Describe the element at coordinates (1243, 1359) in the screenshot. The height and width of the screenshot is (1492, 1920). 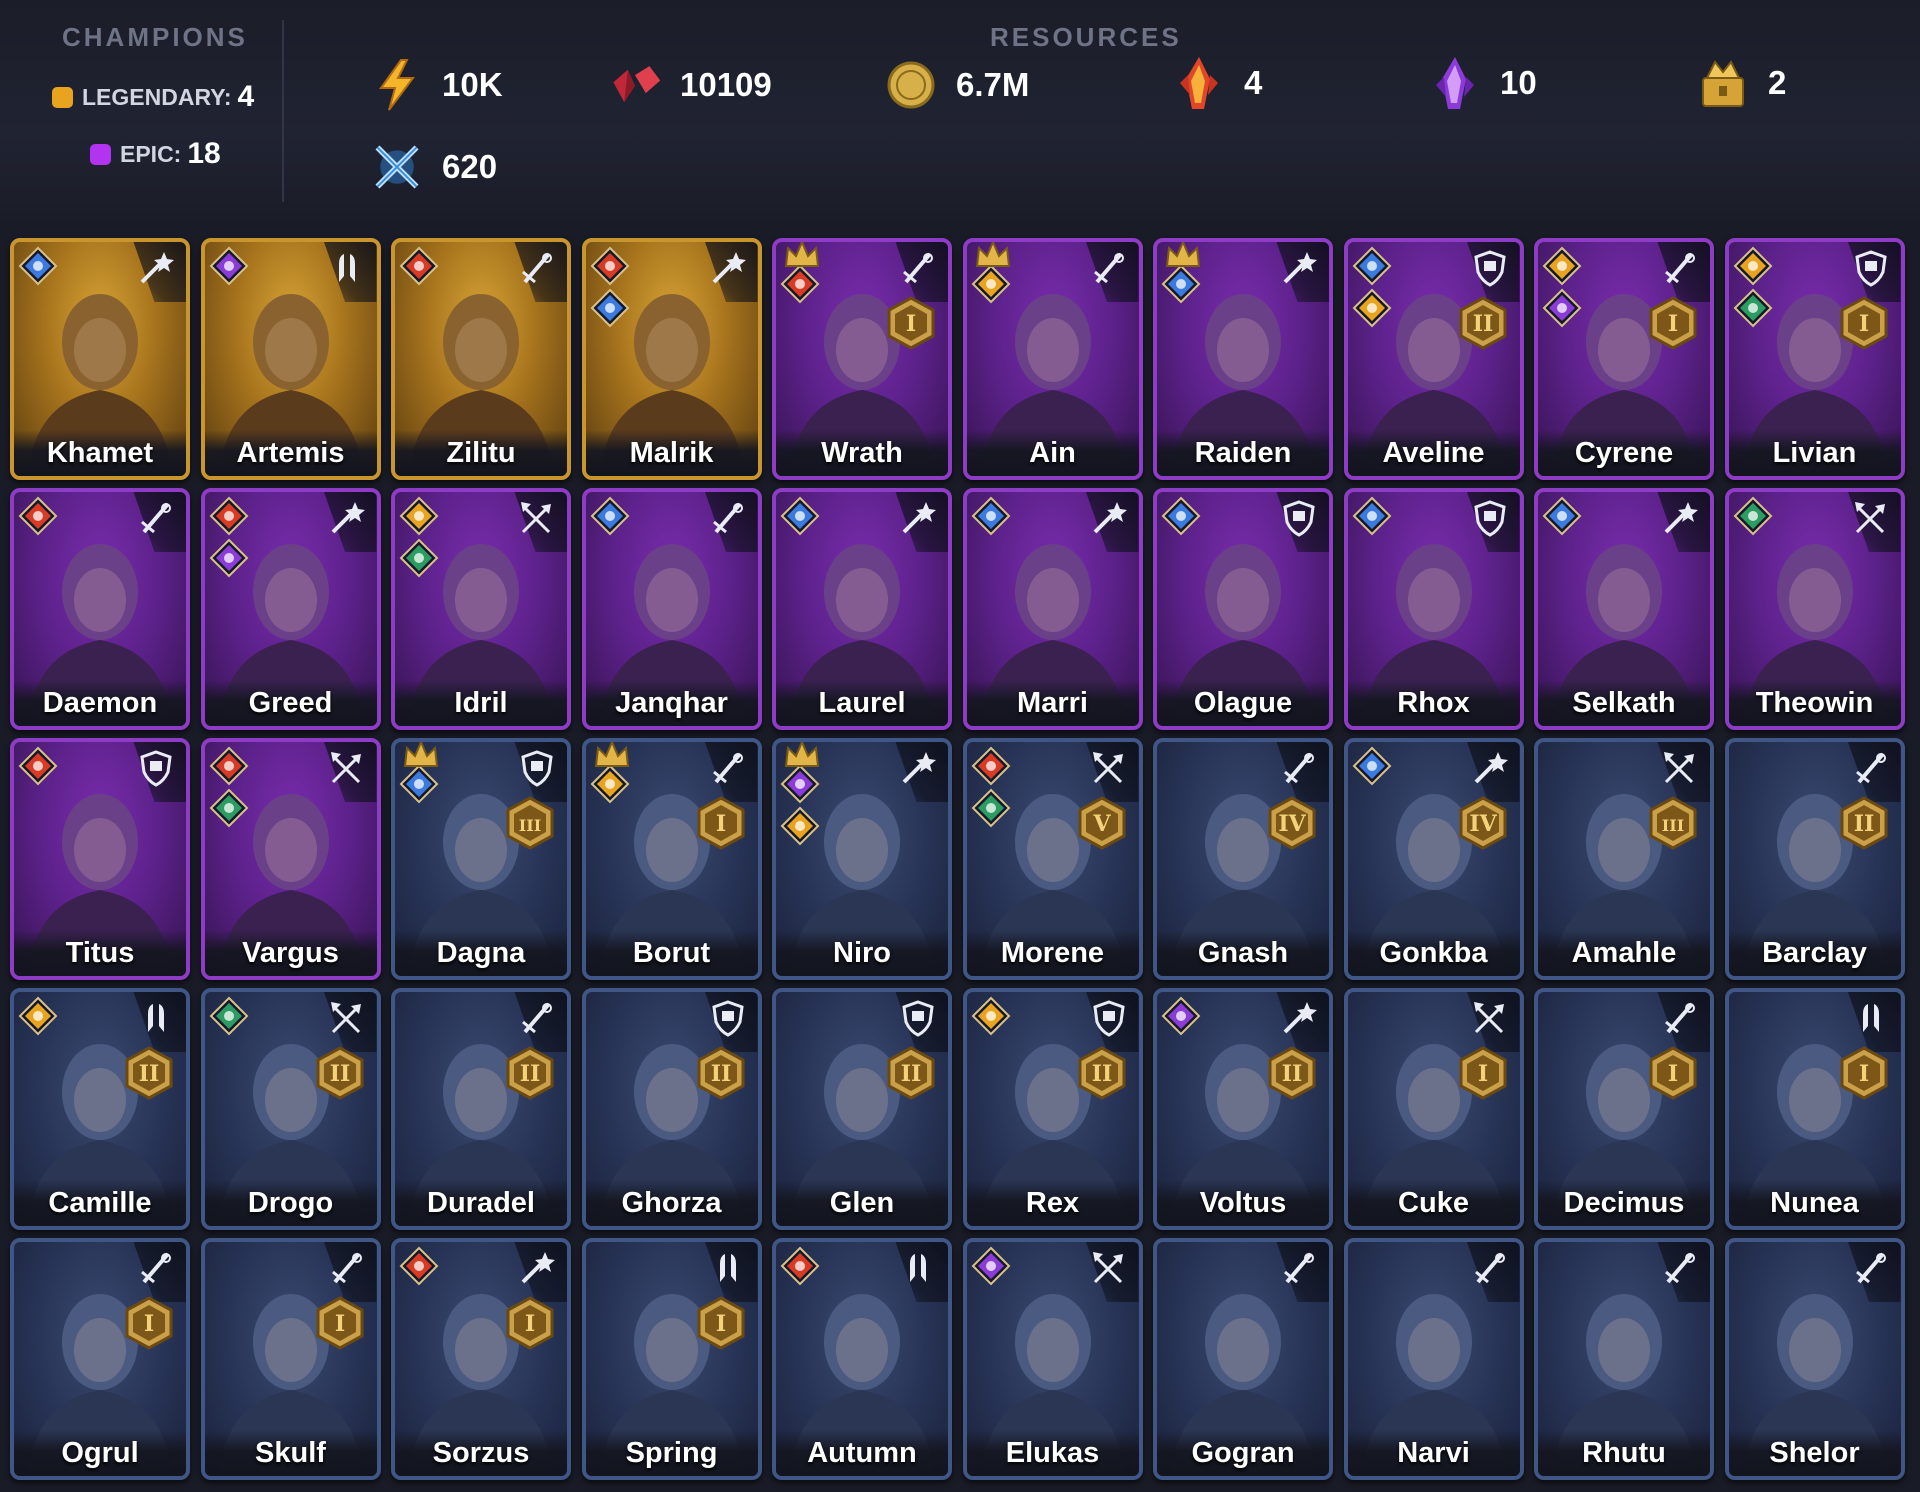
I see `champion-card-gogran: Gogran` at that location.